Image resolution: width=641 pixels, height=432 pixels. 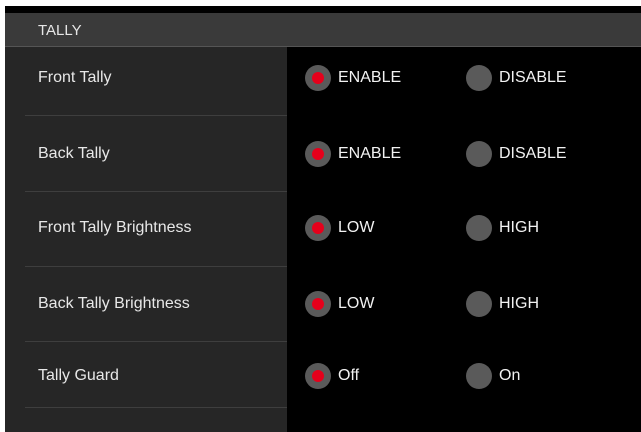 I want to click on radio-option-off: Off, so click(x=332, y=376).